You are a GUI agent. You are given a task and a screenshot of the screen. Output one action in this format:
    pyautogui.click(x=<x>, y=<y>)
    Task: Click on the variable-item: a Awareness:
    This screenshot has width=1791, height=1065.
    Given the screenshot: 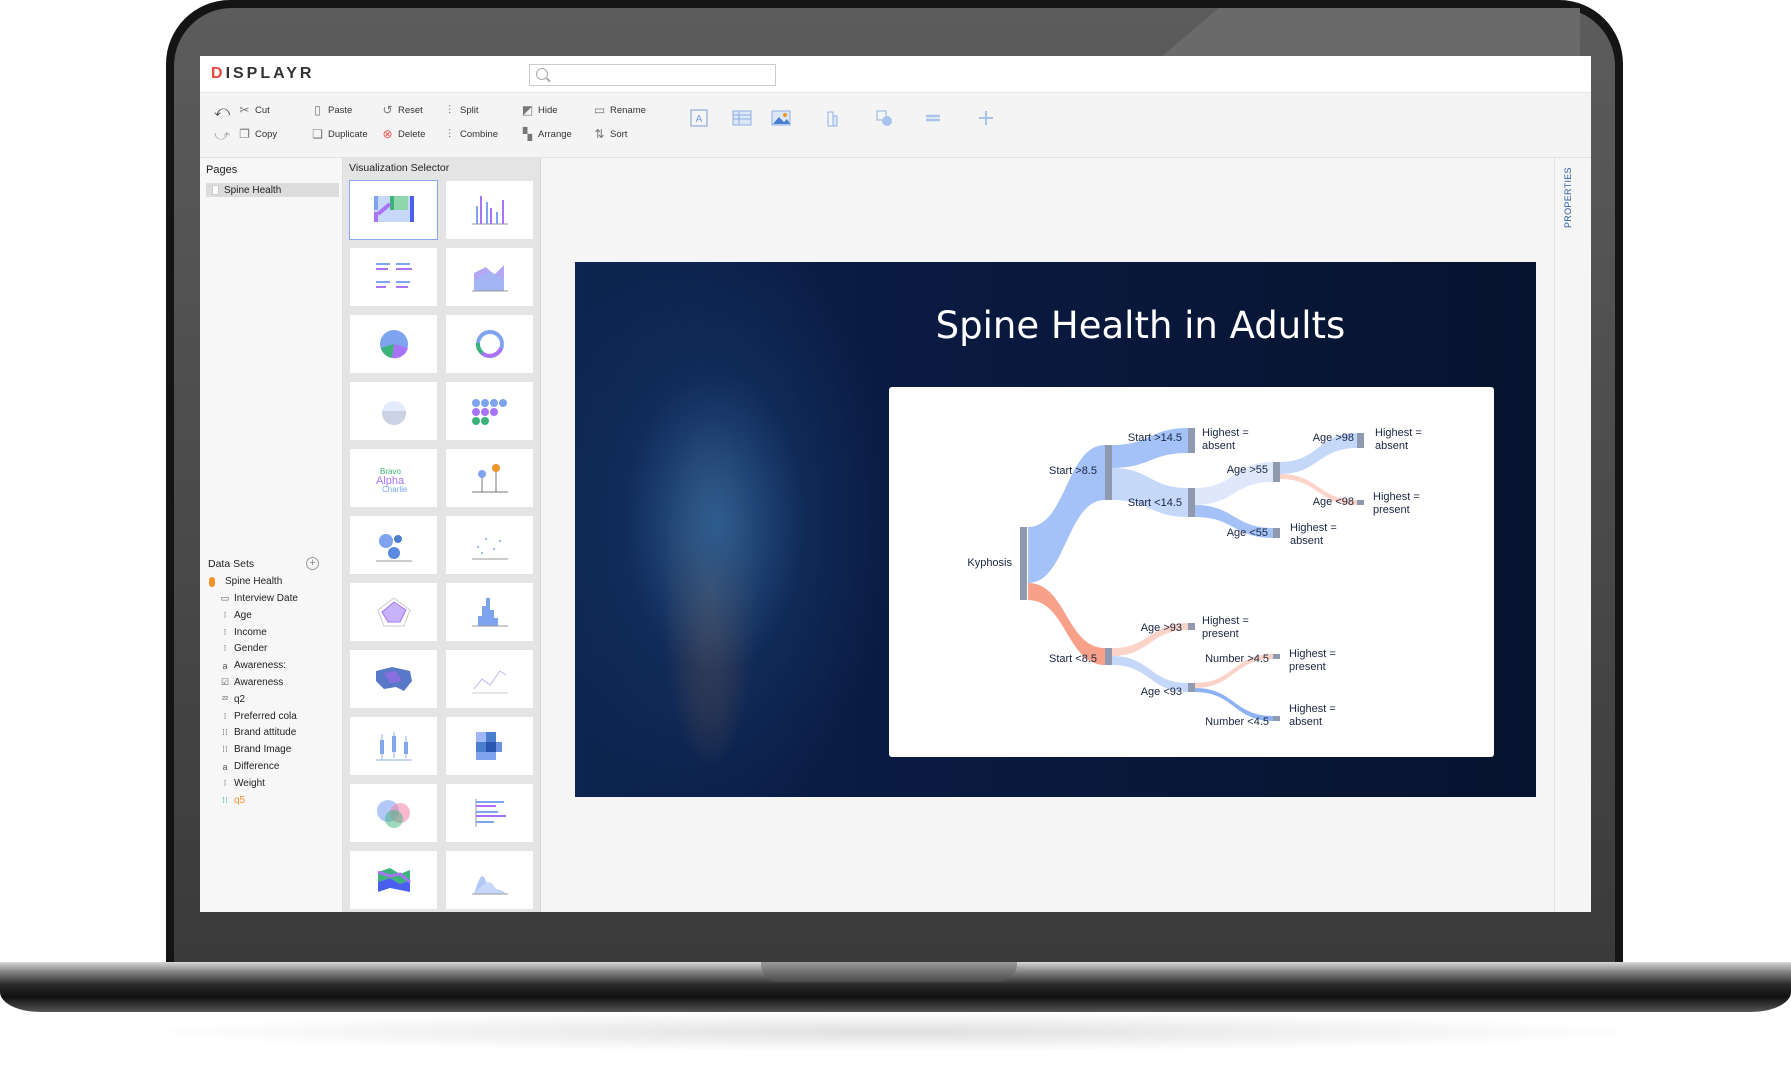 What is the action you would take?
    pyautogui.click(x=253, y=665)
    